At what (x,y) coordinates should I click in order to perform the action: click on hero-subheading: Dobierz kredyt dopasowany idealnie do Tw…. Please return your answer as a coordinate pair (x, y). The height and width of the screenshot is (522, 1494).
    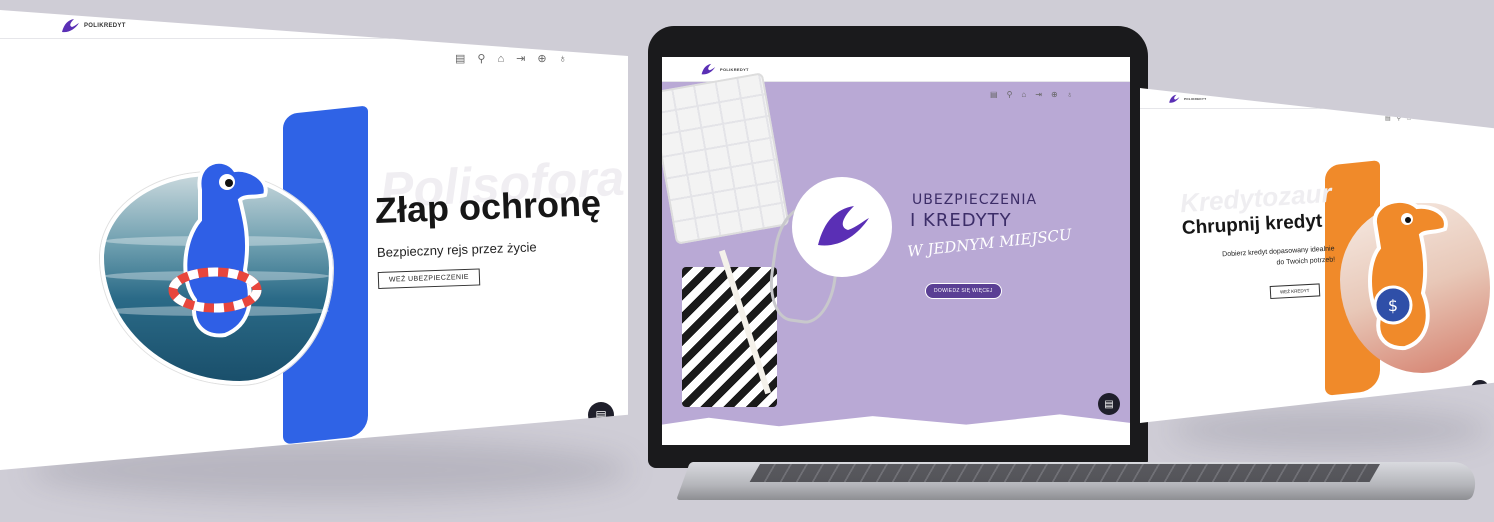
    Looking at the image, I should click on (1262, 258).